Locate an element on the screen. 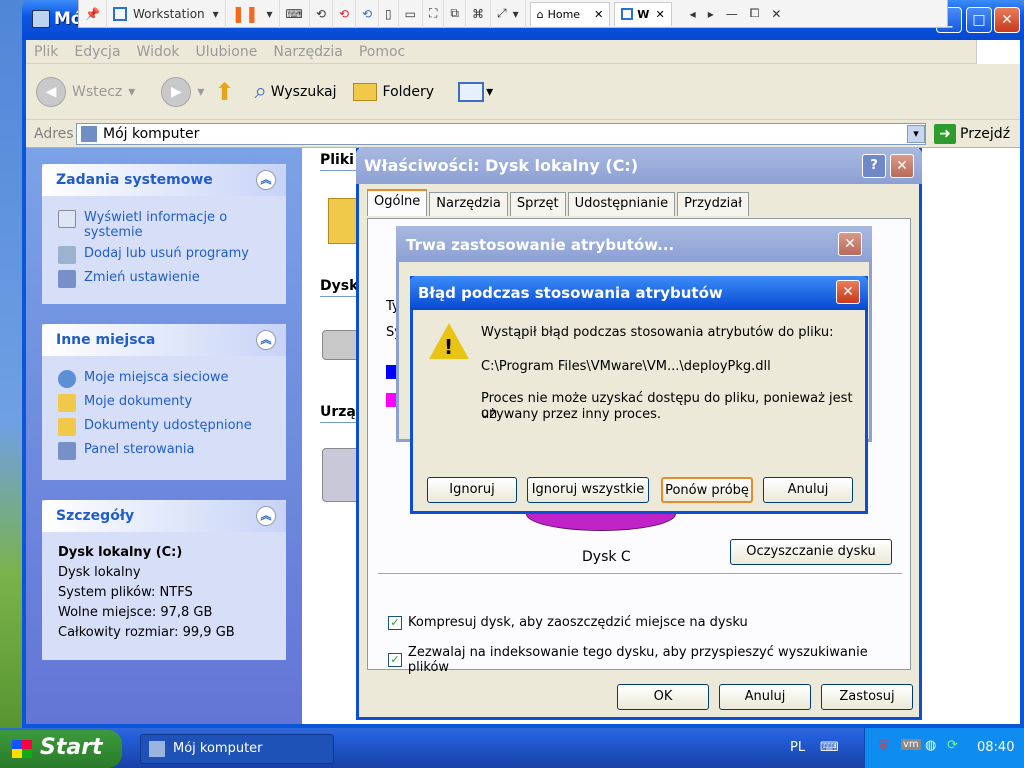  place-control-panel: Panel sterowania is located at coordinates (166, 451).